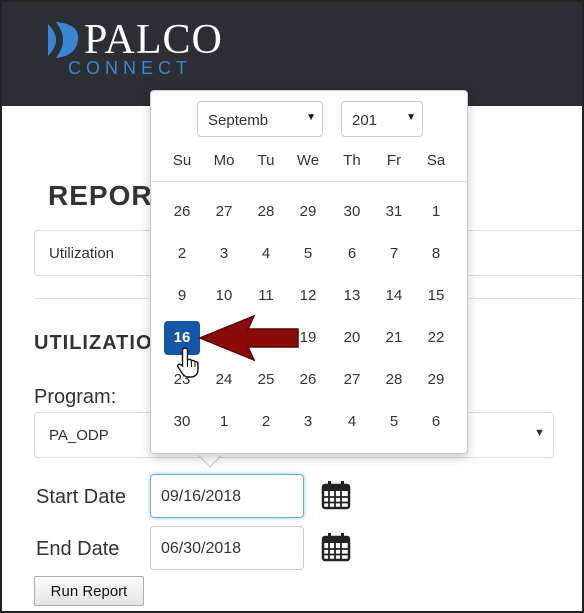 This screenshot has width=584, height=613. Describe the element at coordinates (352, 160) in the screenshot. I see `weekday-header: Th` at that location.